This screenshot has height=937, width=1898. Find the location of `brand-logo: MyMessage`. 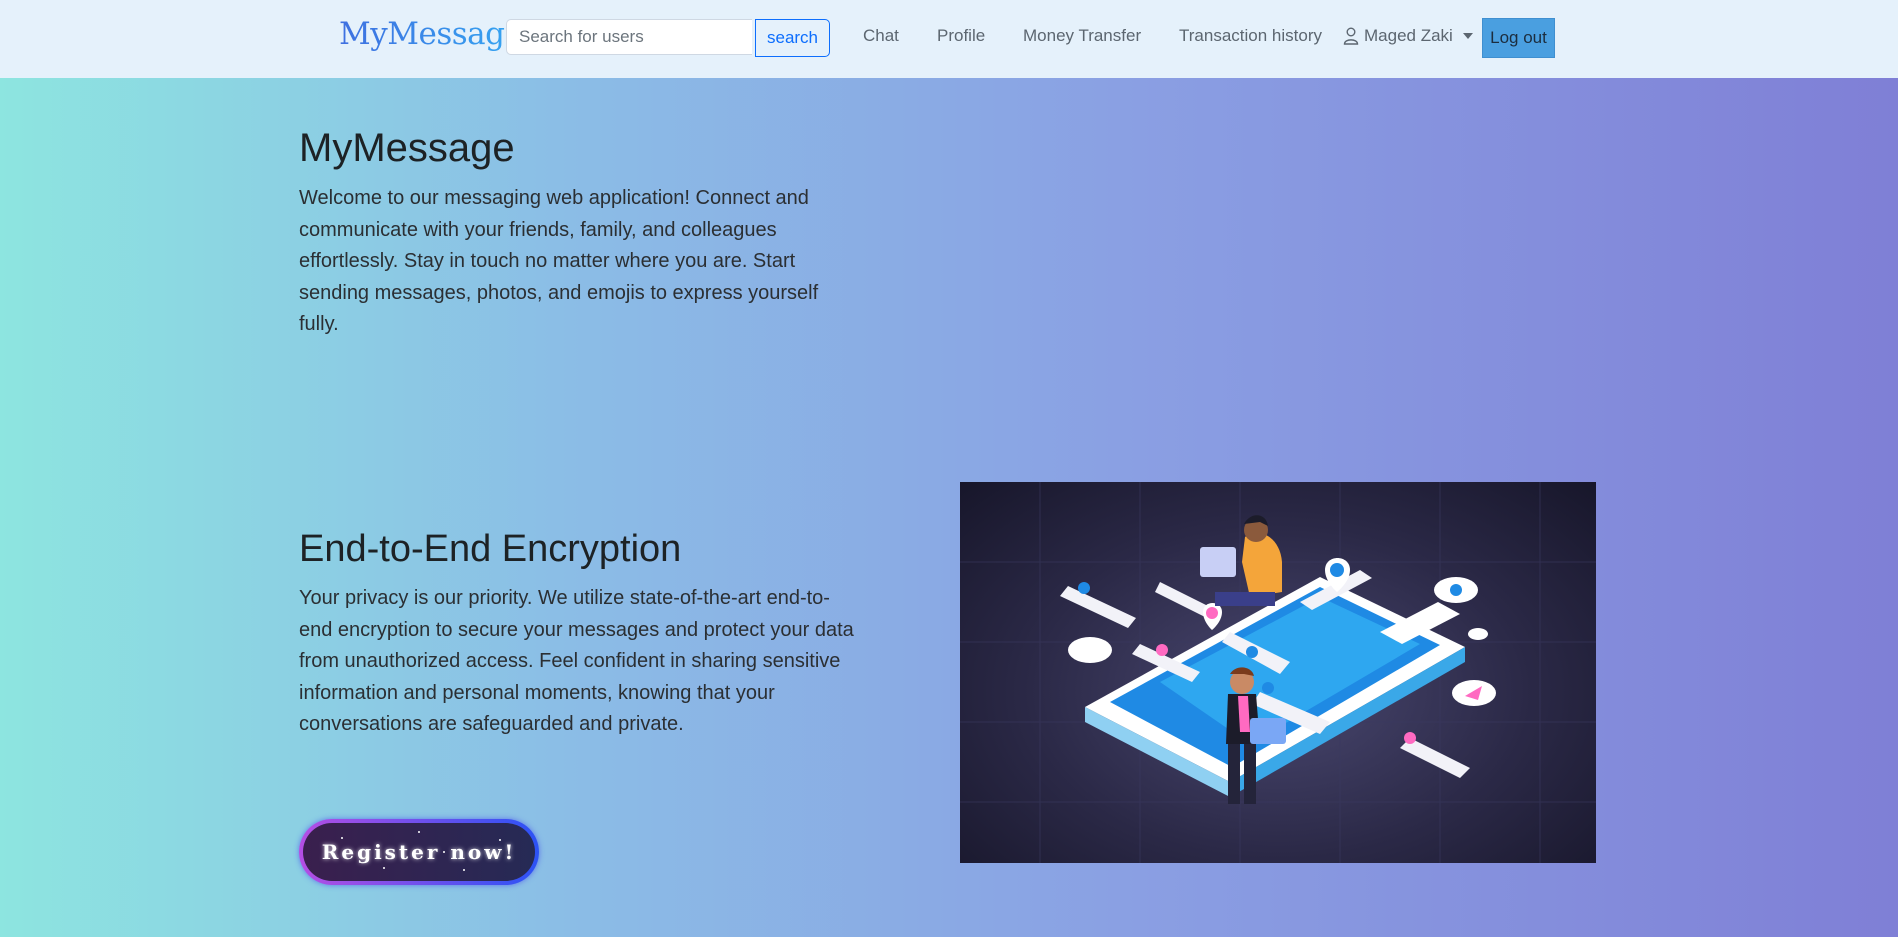

brand-logo: MyMessage is located at coordinates (431, 34).